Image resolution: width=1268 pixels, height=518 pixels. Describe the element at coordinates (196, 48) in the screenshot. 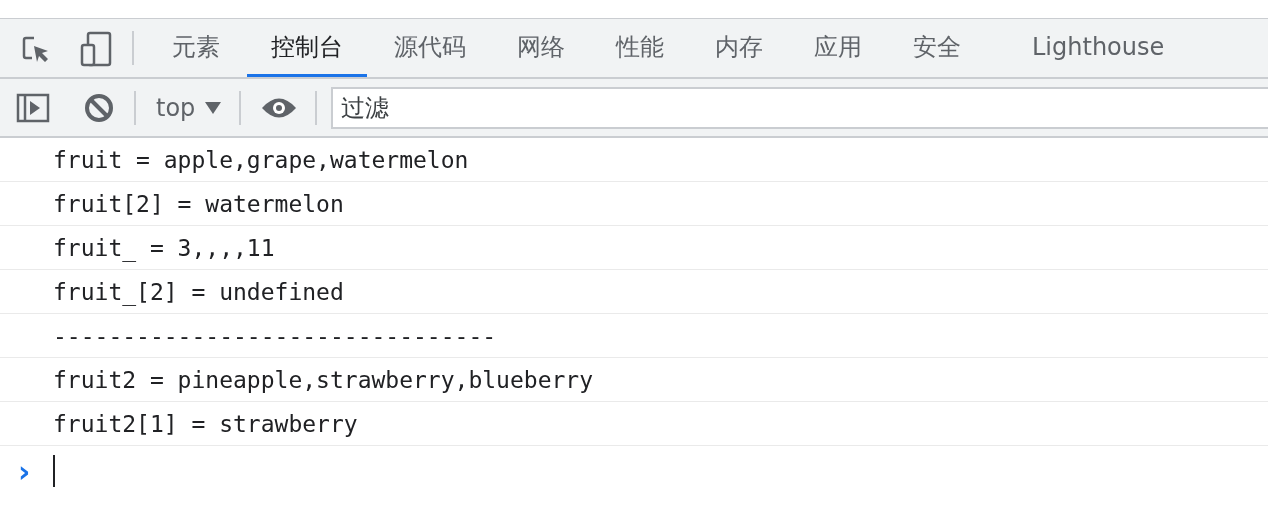

I see `panel-tab: 元素` at that location.